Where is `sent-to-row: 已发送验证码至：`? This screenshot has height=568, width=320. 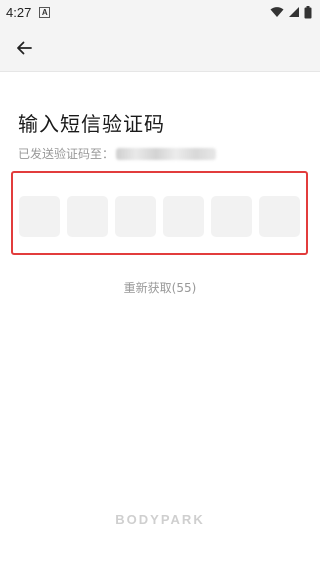
sent-to-row: 已发送验证码至： is located at coordinates (117, 153).